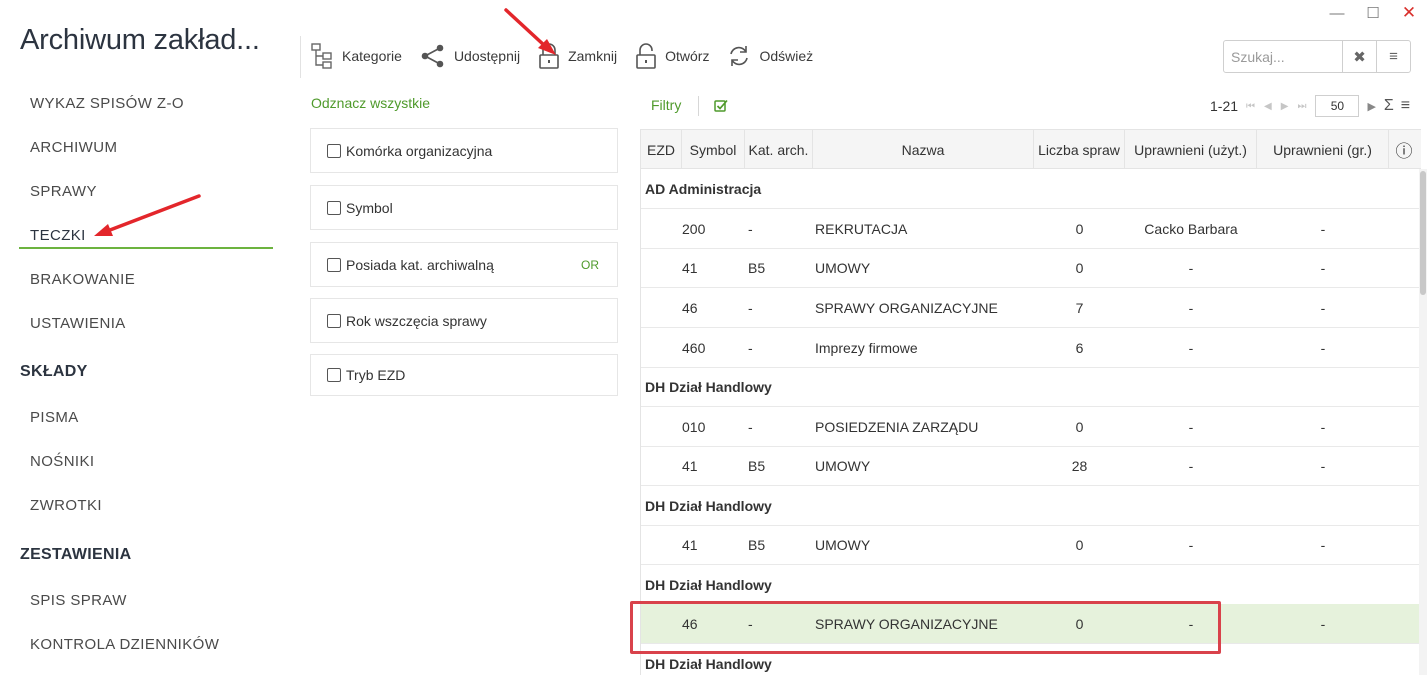 Image resolution: width=1427 pixels, height=675 pixels. I want to click on cell-symbol: 200, so click(694, 229).